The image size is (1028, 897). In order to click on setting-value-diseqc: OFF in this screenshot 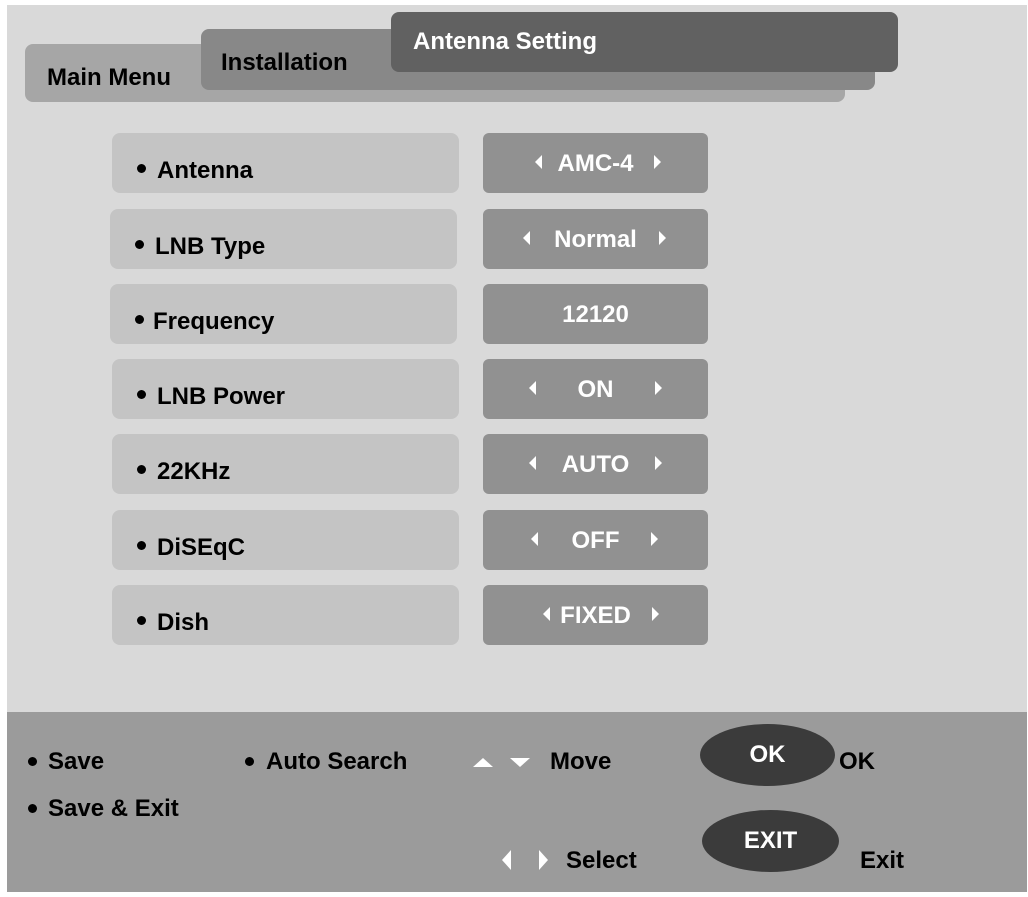, I will do `click(595, 540)`.